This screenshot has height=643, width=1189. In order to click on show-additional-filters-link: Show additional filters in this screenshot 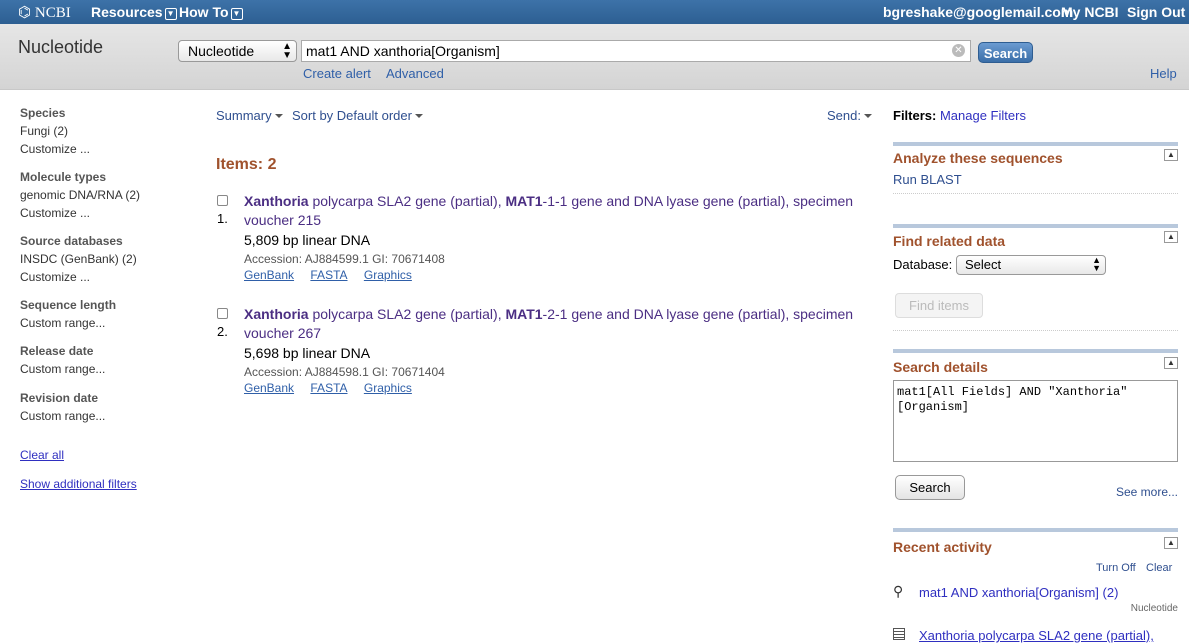, I will do `click(78, 484)`.